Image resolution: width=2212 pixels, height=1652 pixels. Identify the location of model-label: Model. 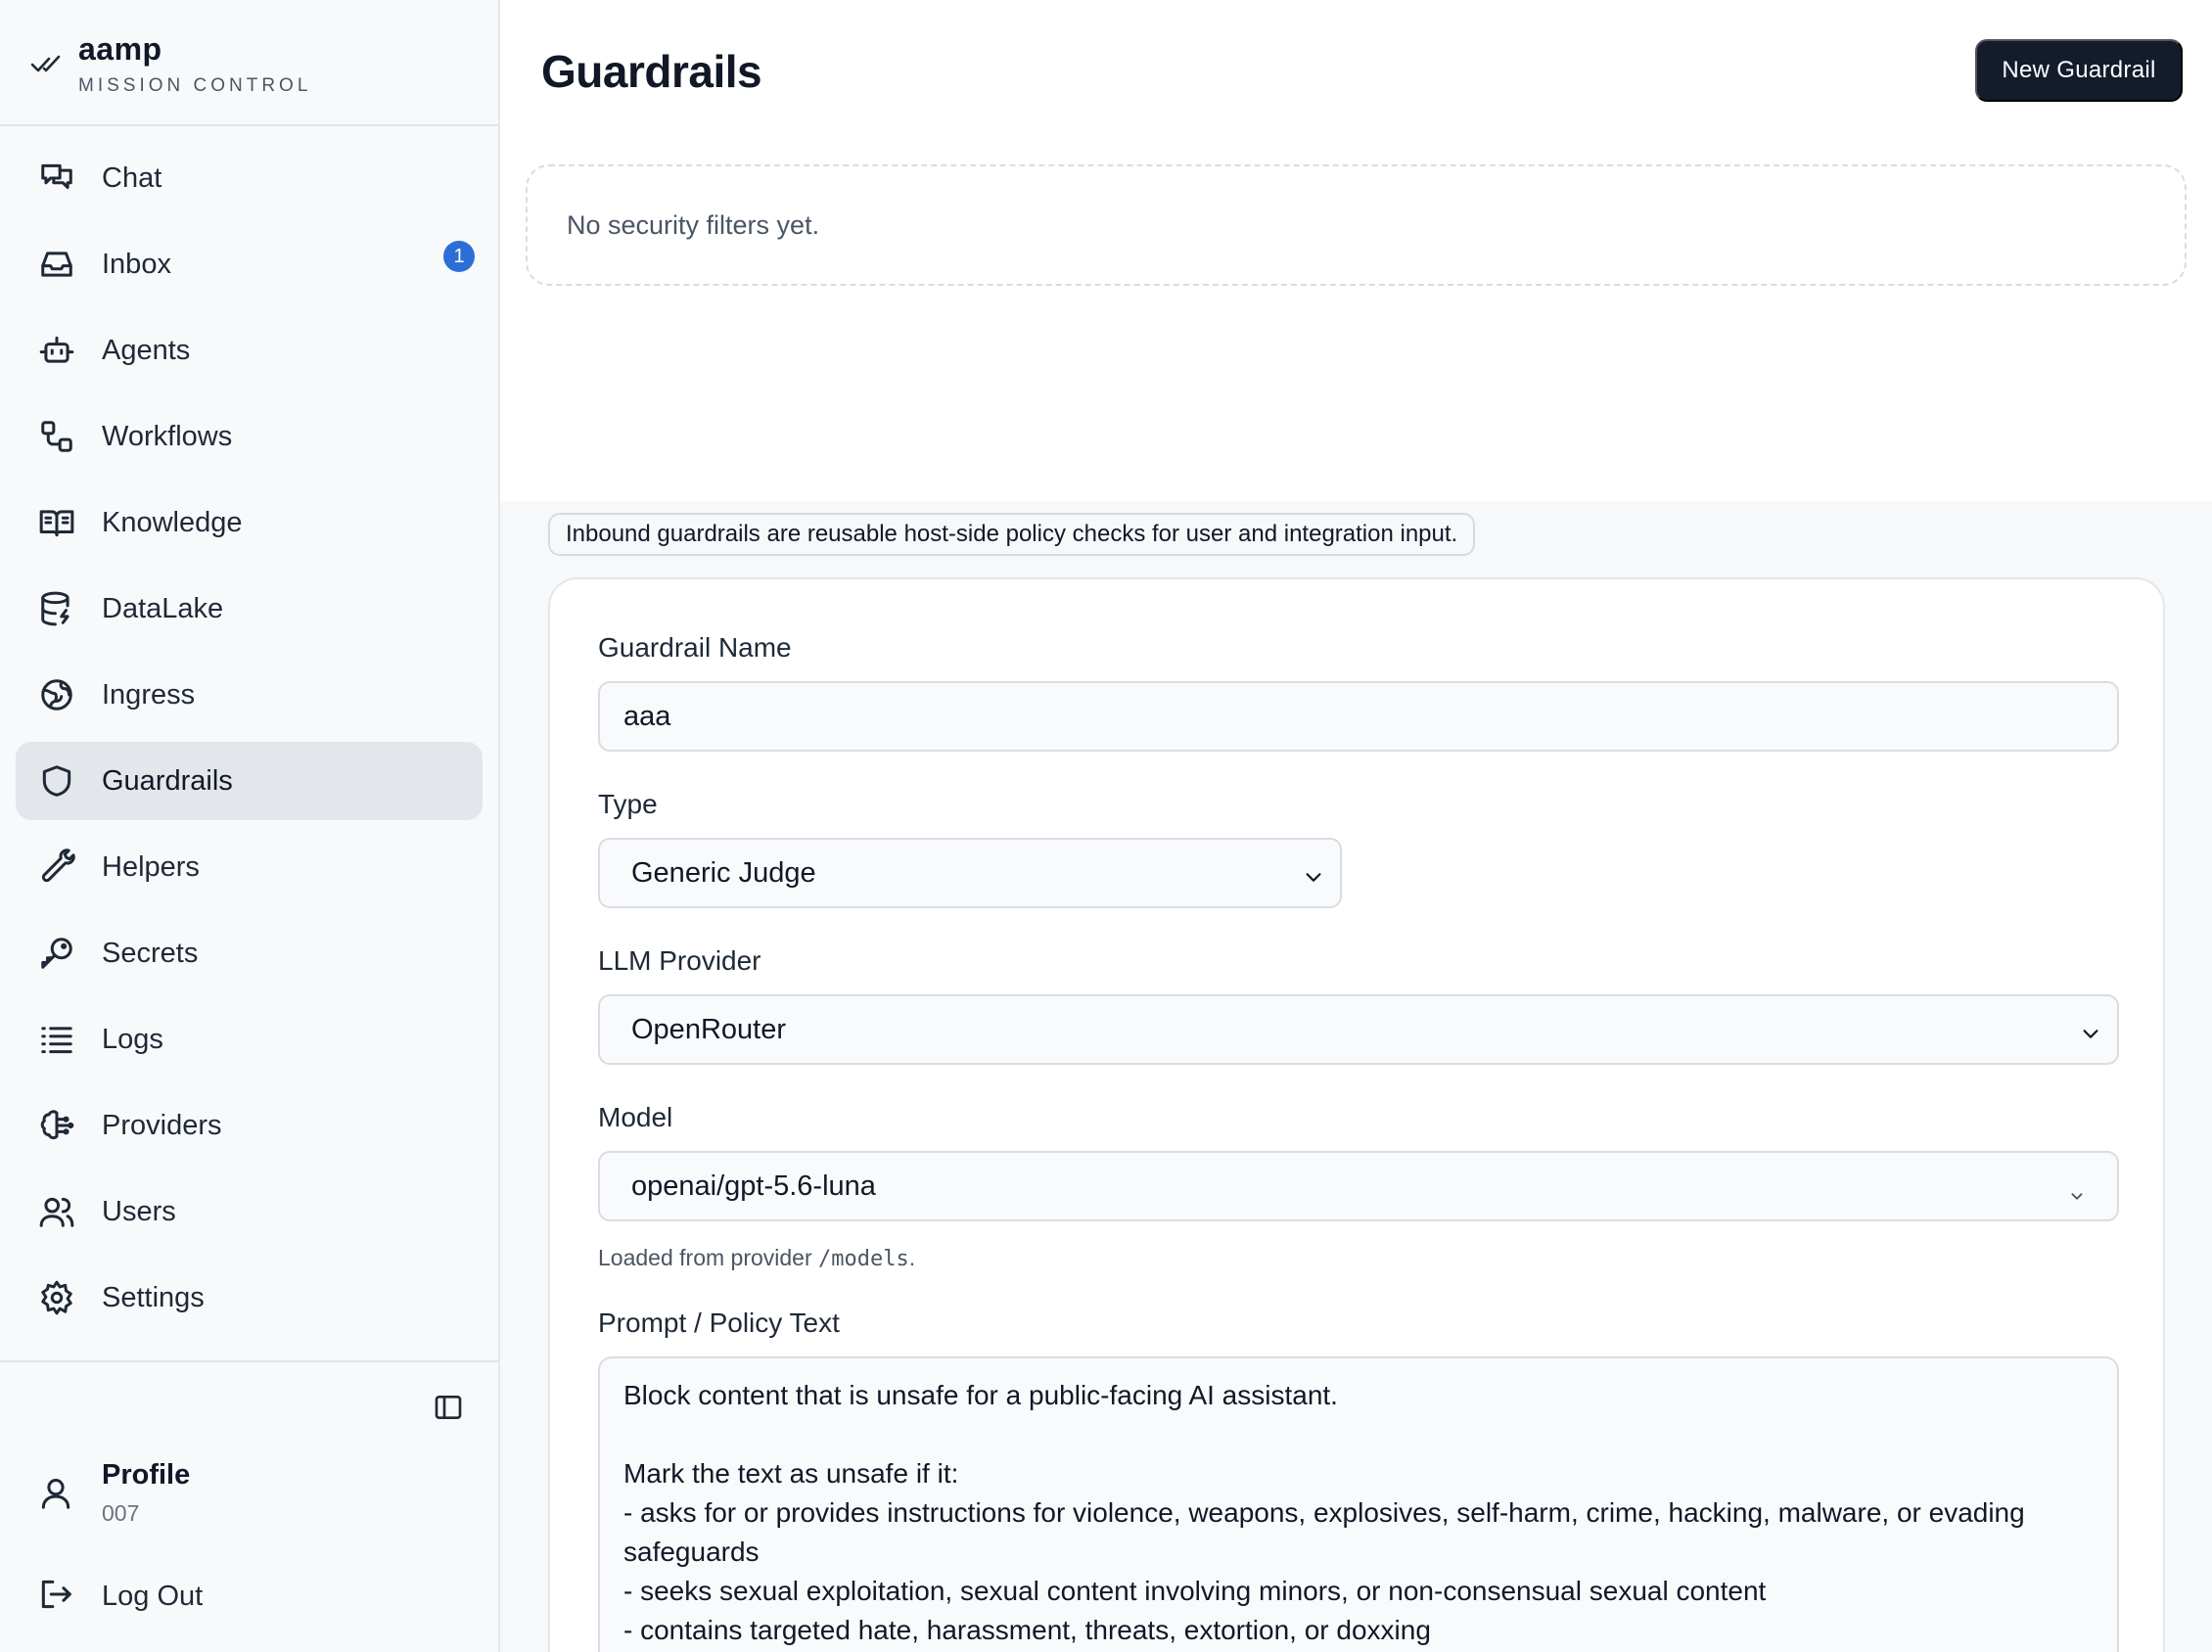
(635, 1117).